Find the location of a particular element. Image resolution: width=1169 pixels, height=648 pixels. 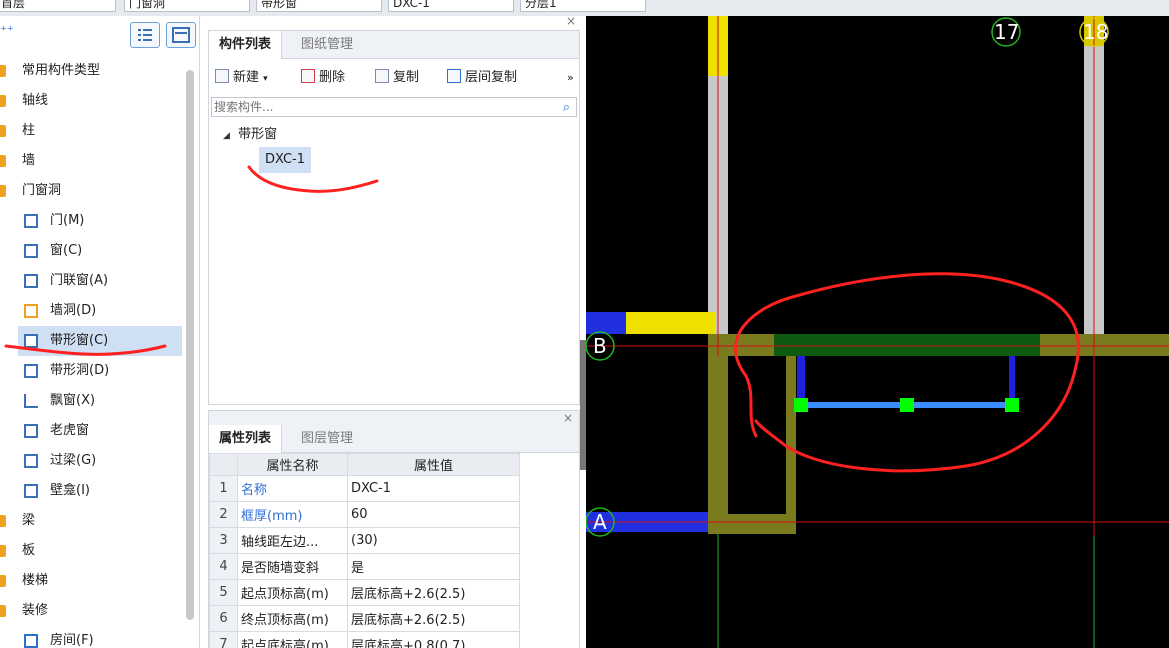

tree-item-strip-opening: 带形洞(D) is located at coordinates (99, 371).